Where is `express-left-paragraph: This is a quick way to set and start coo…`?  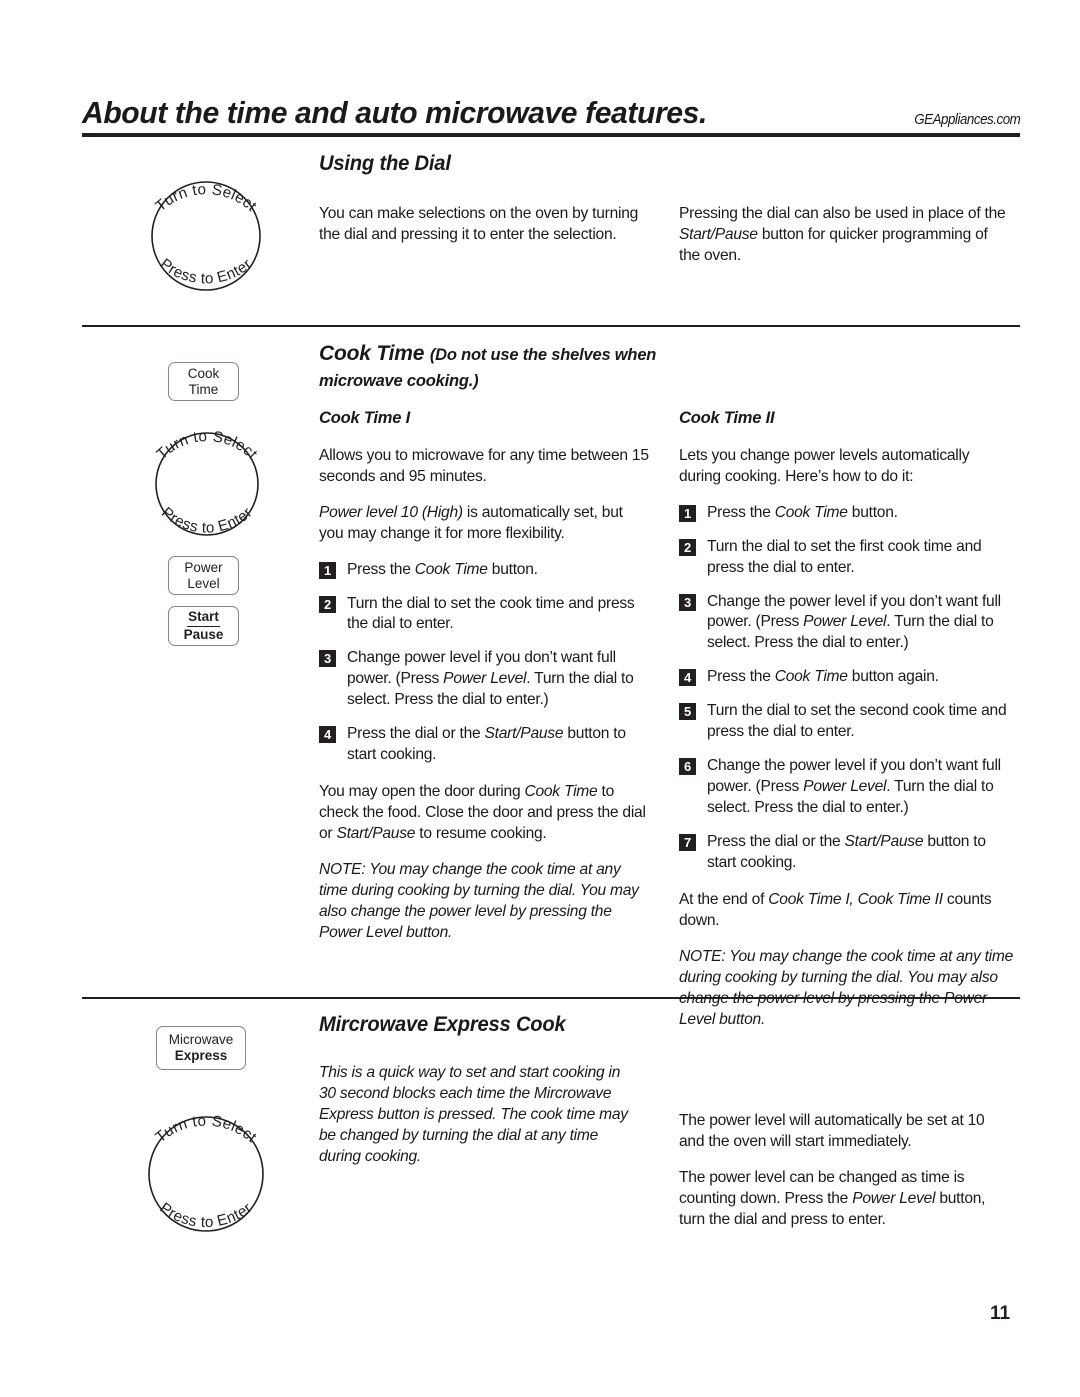 express-left-paragraph: This is a quick way to set and start coo… is located at coordinates (473, 1114).